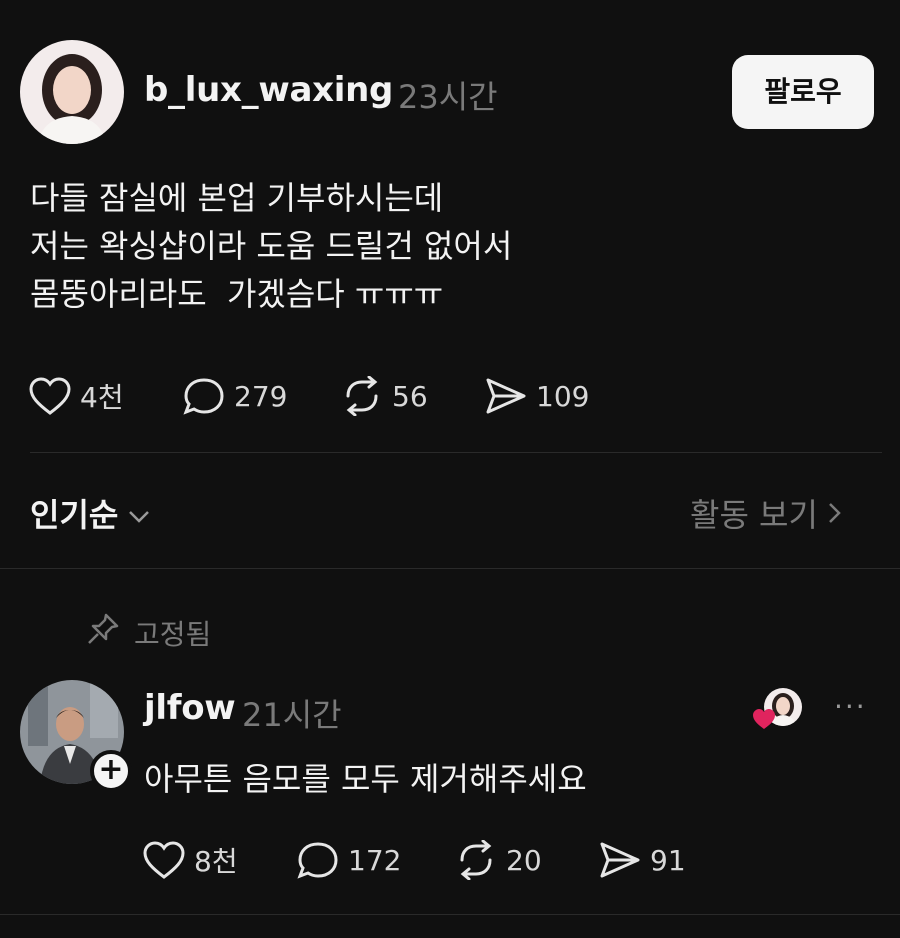 Image resolution: width=900 pixels, height=938 pixels. I want to click on post-text-line: 몸뚱아리라도 가겠슴다 ㅠㅠㅠ, so click(237, 294).